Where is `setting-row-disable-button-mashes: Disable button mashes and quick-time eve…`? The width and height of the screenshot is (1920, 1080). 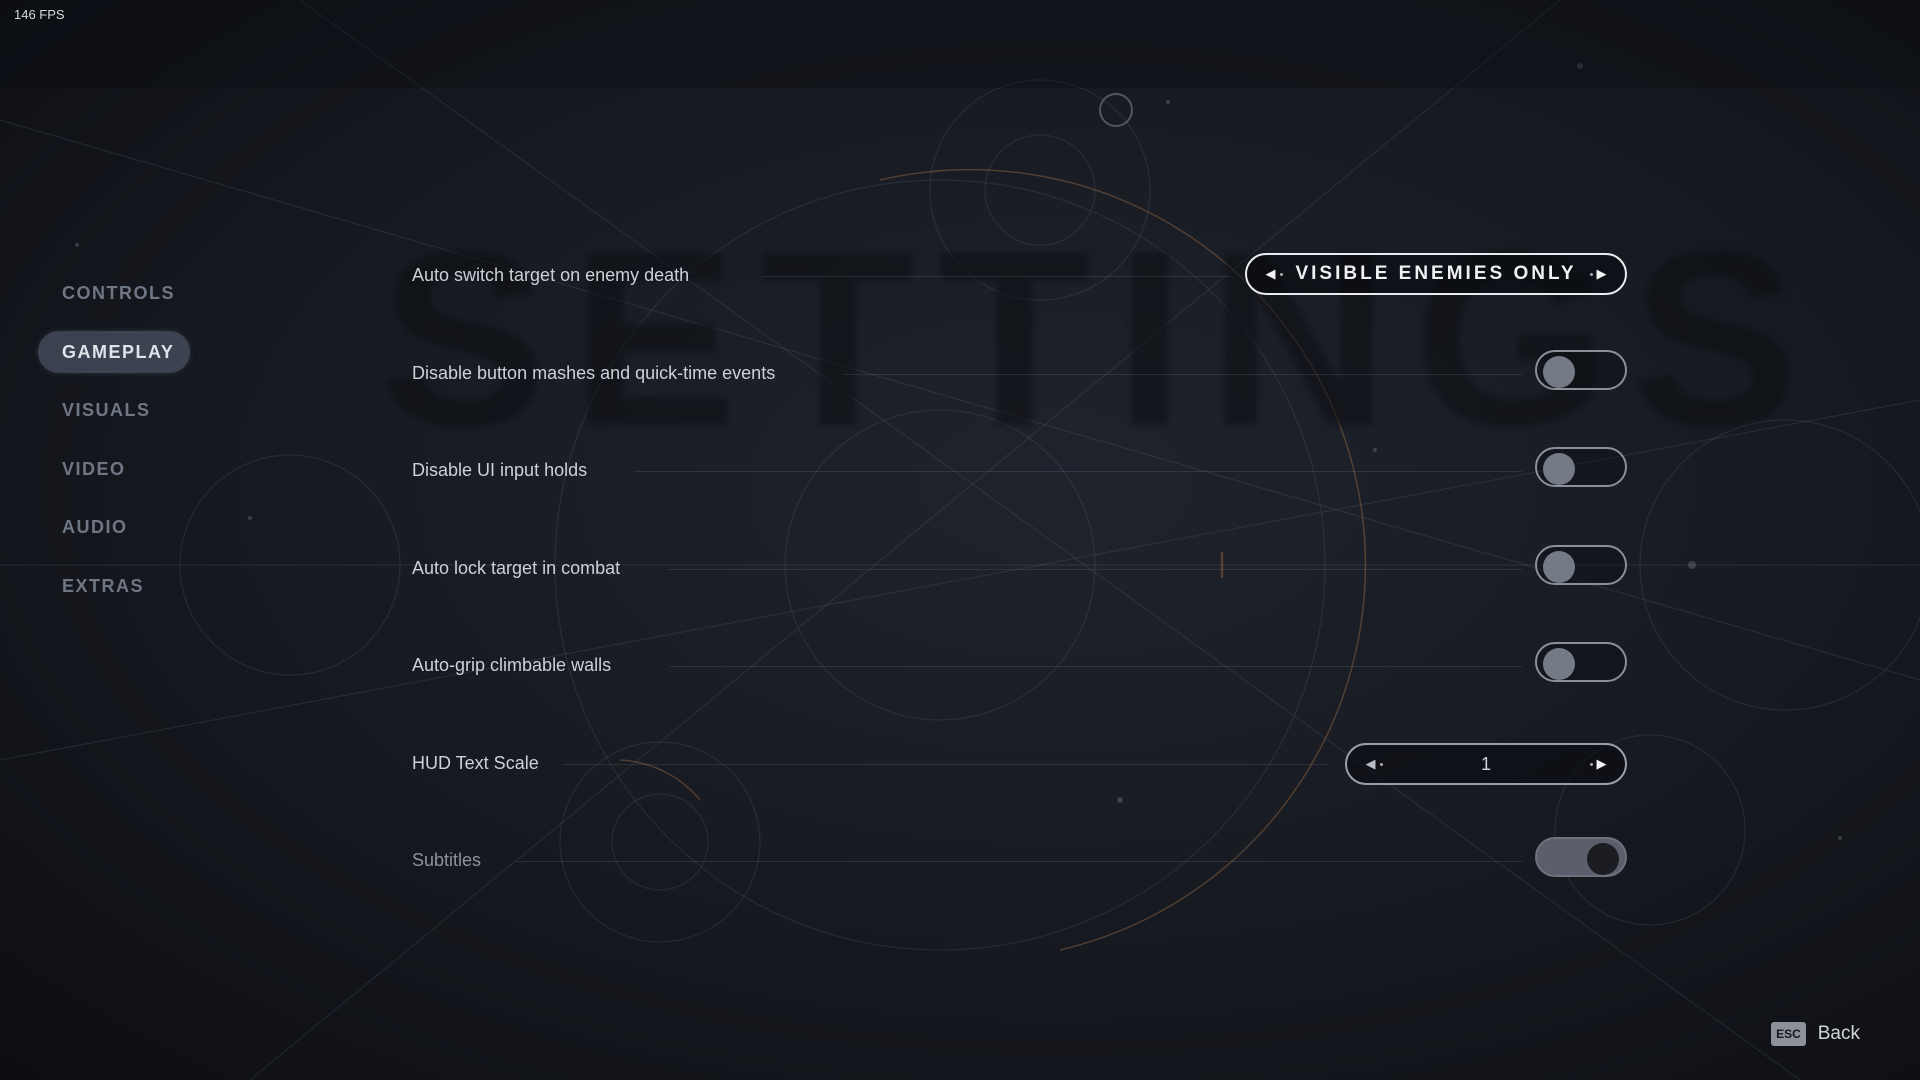 setting-row-disable-button-mashes: Disable button mashes and quick-time eve… is located at coordinates (1019, 392).